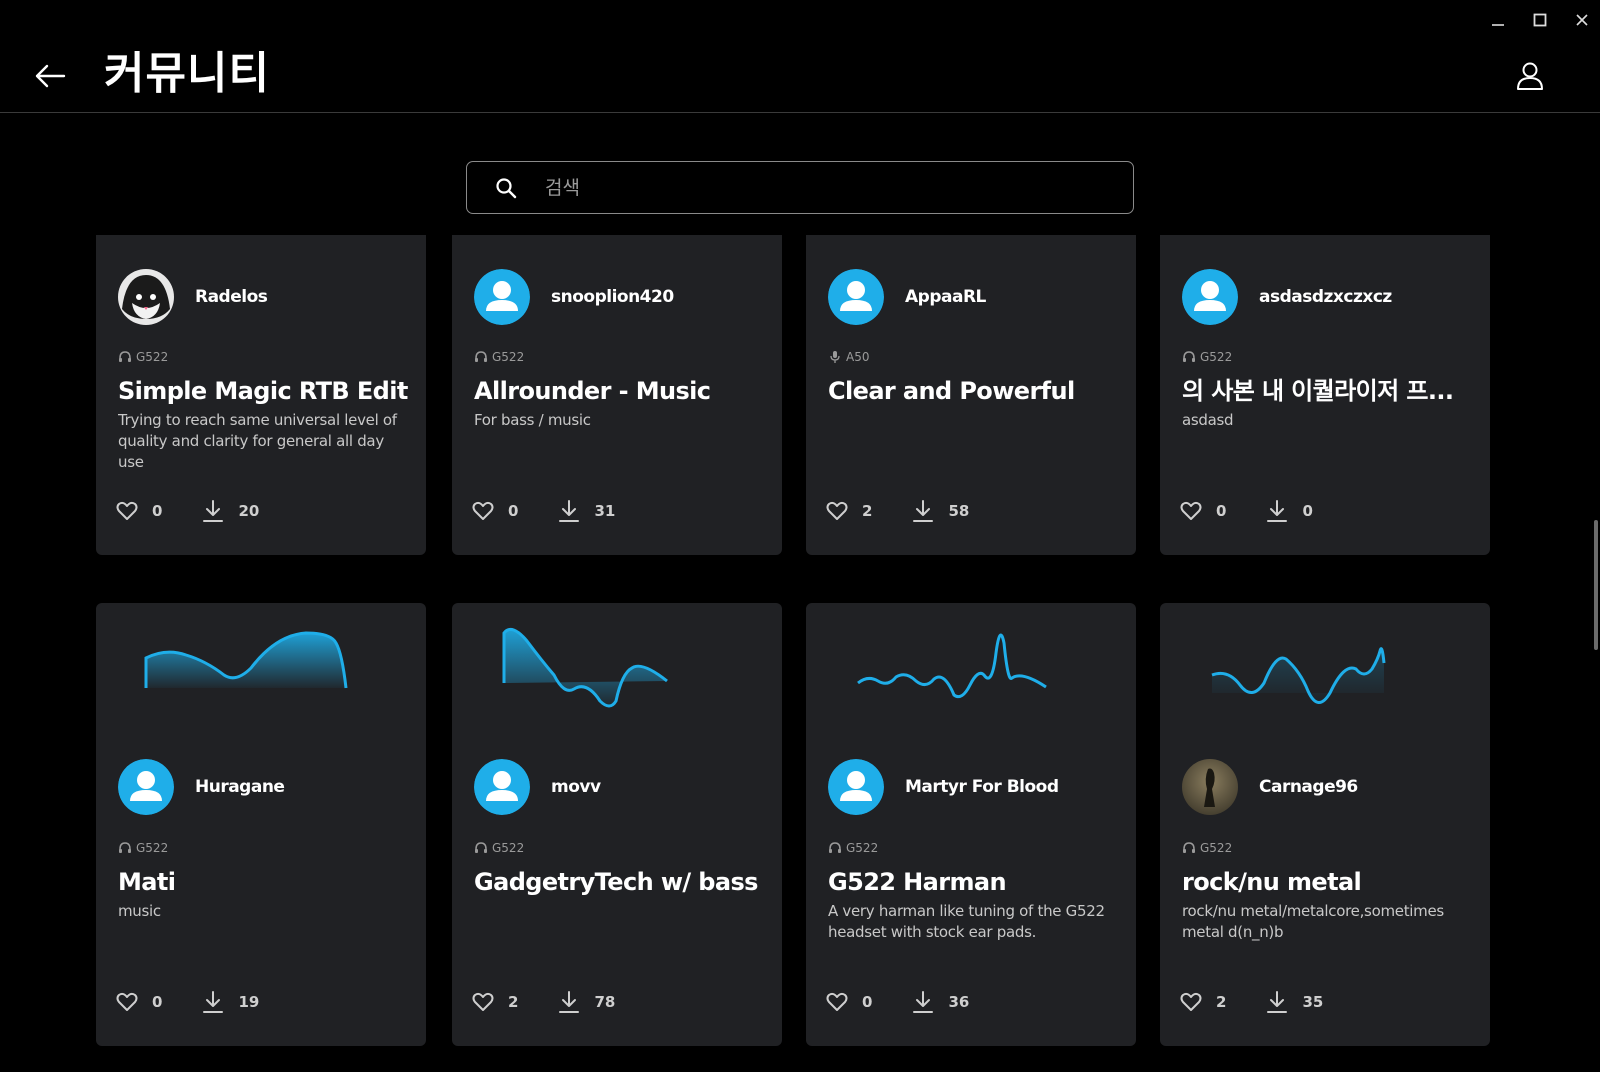 The image size is (1600, 1072). What do you see at coordinates (543, 511) in the screenshot?
I see `preset-stats: 0 31` at bounding box center [543, 511].